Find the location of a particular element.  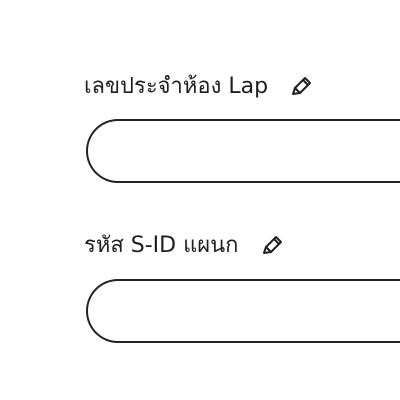

room-number-input is located at coordinates (243, 151).